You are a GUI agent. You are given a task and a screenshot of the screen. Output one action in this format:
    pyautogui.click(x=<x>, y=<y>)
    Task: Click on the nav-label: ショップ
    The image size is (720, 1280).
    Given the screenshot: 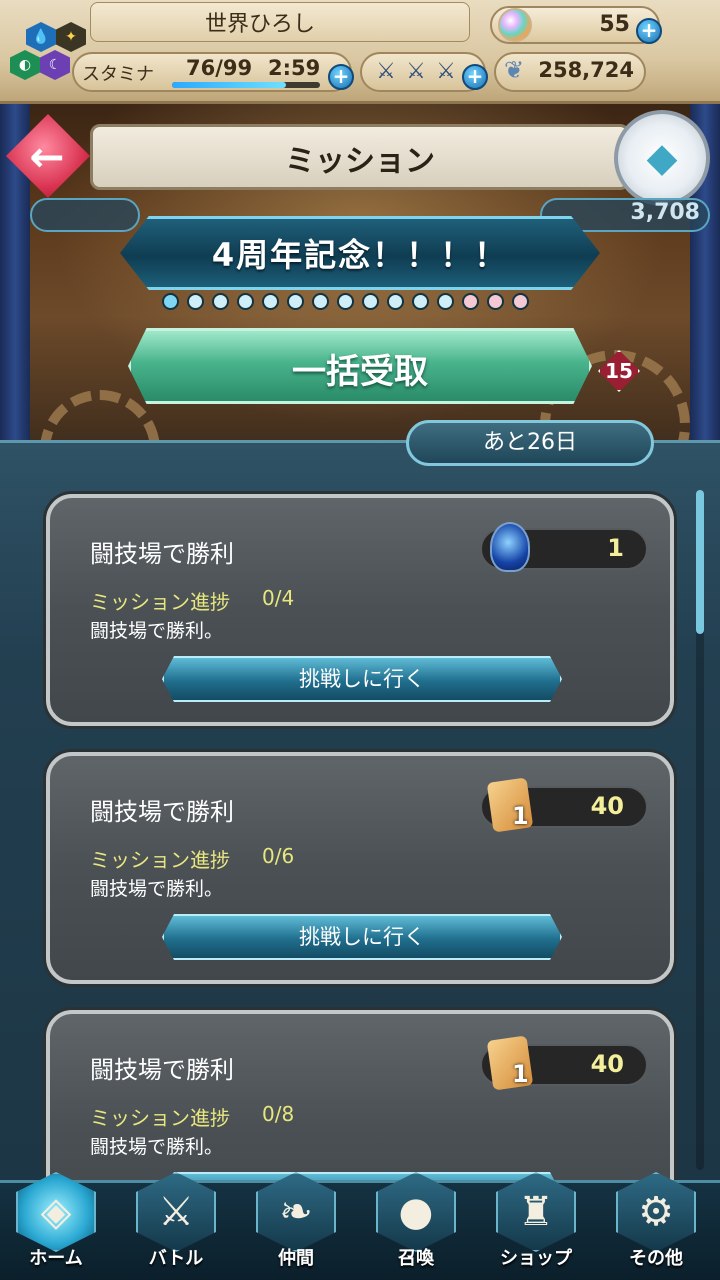 What is the action you would take?
    pyautogui.click(x=536, y=1258)
    